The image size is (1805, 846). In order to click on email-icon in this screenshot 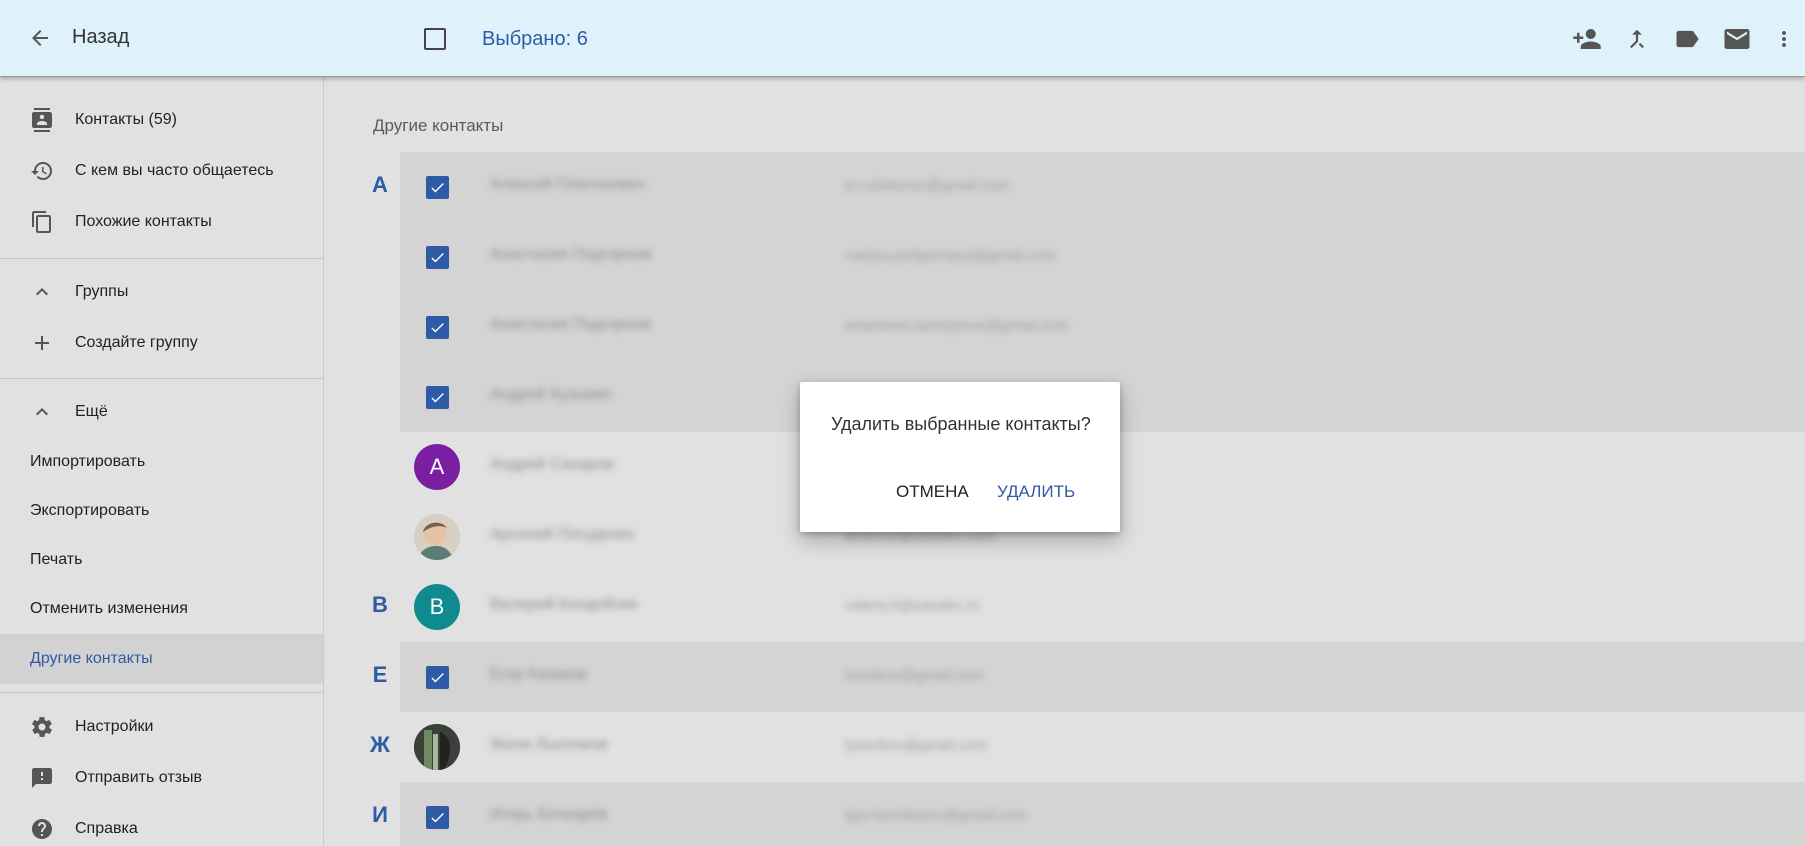, I will do `click(1737, 39)`.